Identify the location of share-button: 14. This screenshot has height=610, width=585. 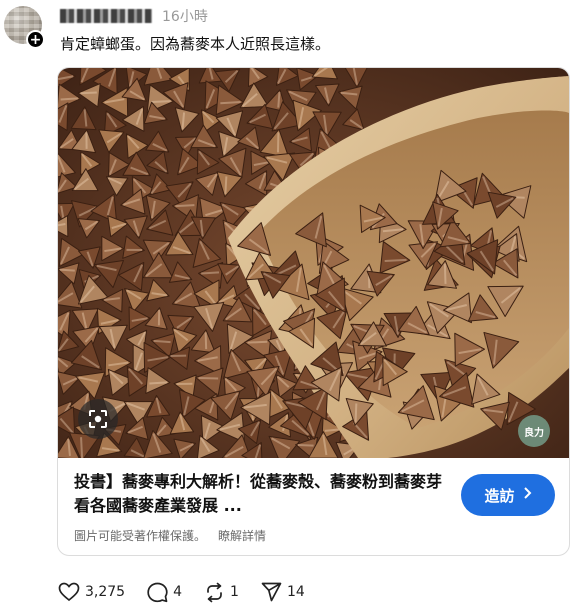
(283, 592).